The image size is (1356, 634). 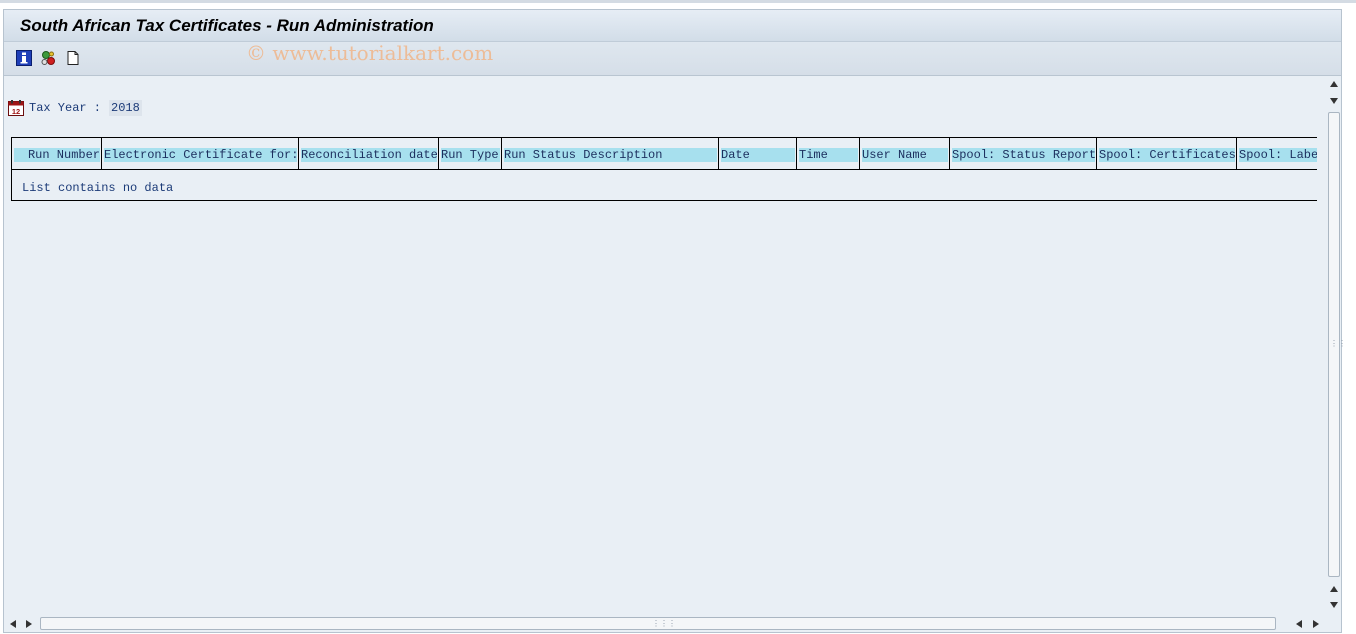 What do you see at coordinates (48, 58) in the screenshot?
I see `execute-icon` at bounding box center [48, 58].